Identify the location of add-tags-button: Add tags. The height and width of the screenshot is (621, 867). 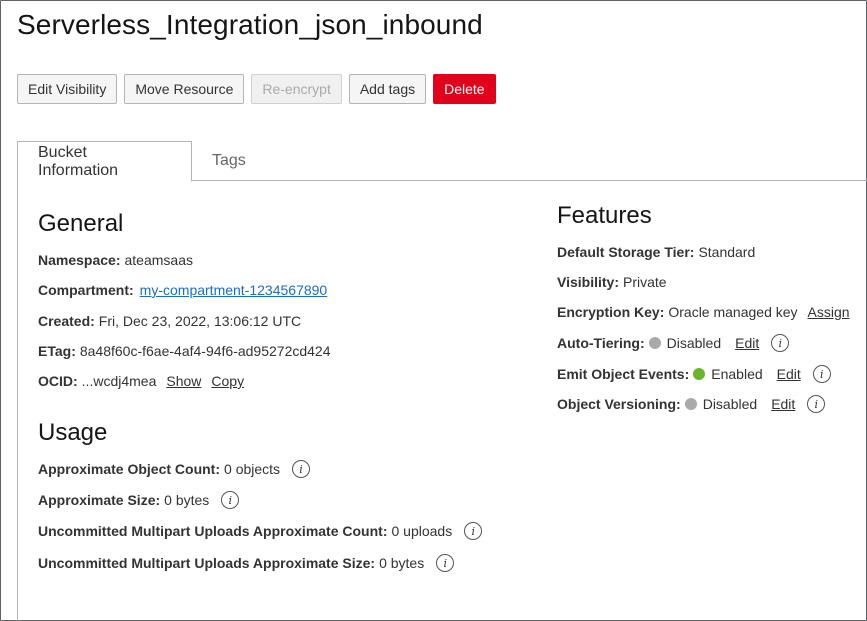
(387, 89).